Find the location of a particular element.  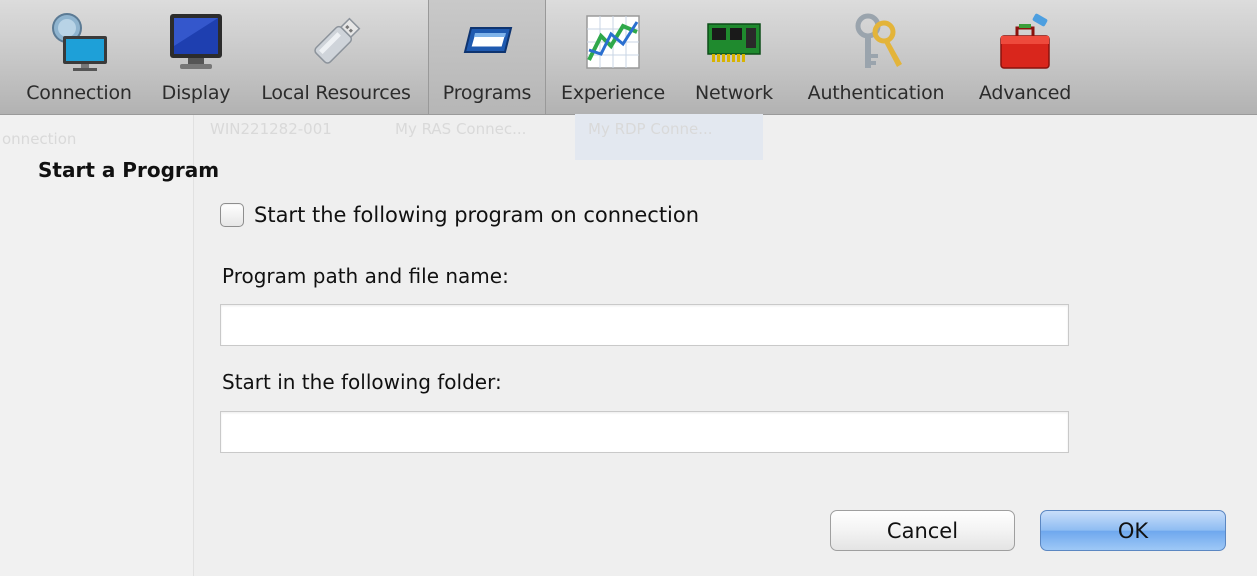

tab-experience: Experience is located at coordinates (613, 57).